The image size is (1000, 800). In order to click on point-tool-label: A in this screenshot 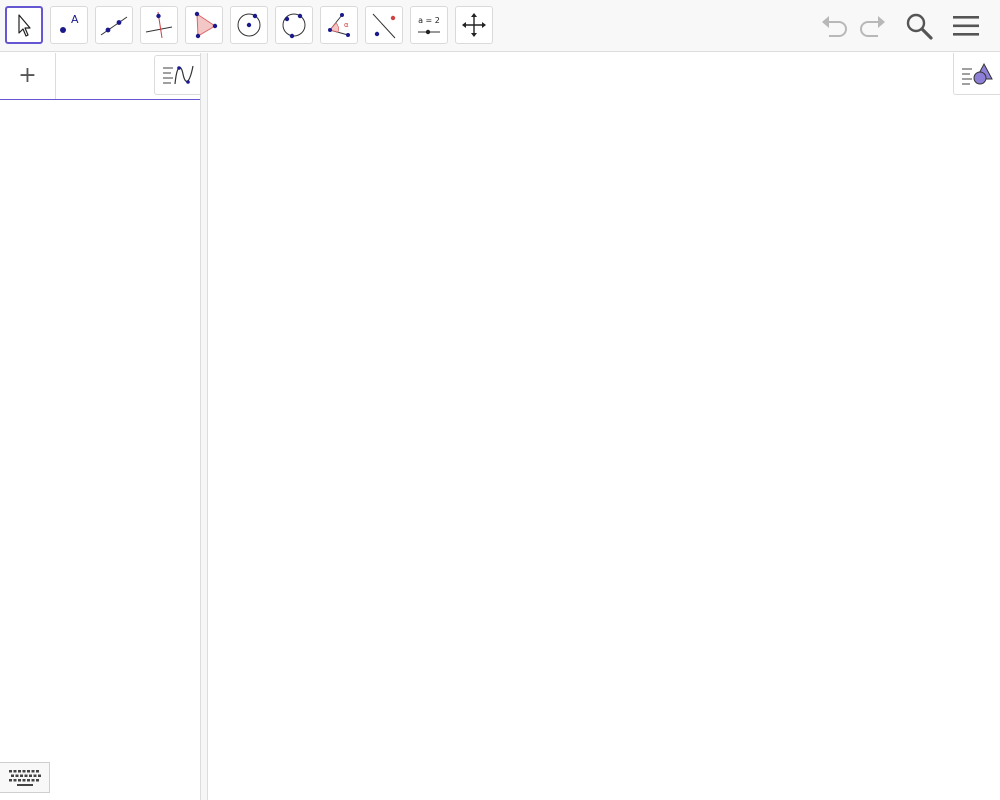, I will do `click(75, 19)`.